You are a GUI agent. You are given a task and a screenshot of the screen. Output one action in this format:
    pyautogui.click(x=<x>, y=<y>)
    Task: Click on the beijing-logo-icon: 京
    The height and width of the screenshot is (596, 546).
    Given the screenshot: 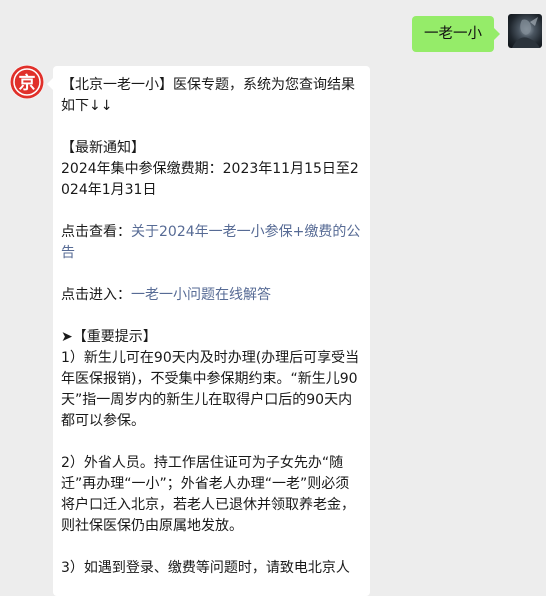 What is the action you would take?
    pyautogui.click(x=27, y=82)
    